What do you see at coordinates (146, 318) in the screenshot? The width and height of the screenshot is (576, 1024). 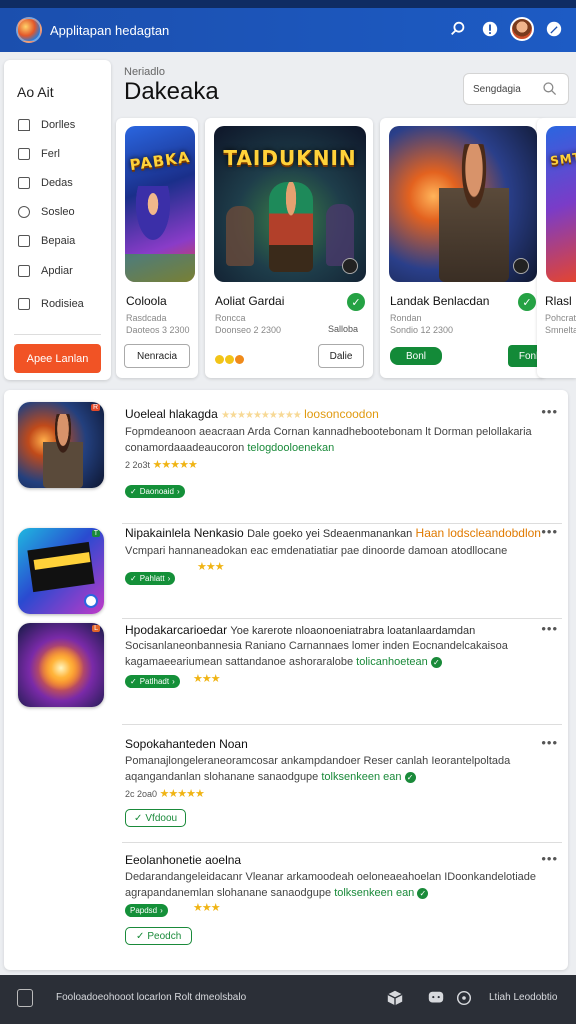 I see `card-meta-line: Rasdcada` at bounding box center [146, 318].